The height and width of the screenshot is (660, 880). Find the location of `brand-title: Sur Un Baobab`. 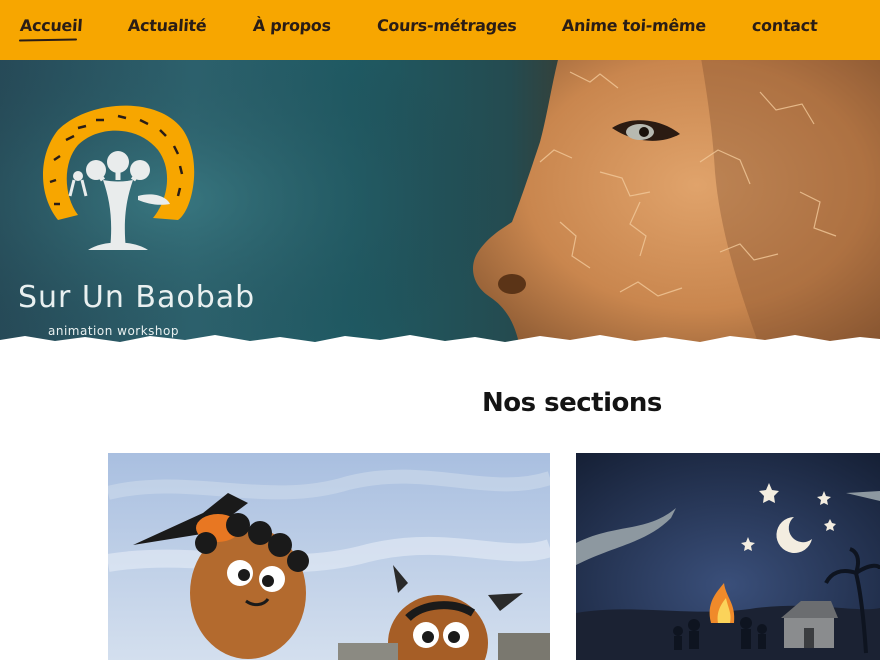

brand-title: Sur Un Baobab is located at coordinates (137, 297).